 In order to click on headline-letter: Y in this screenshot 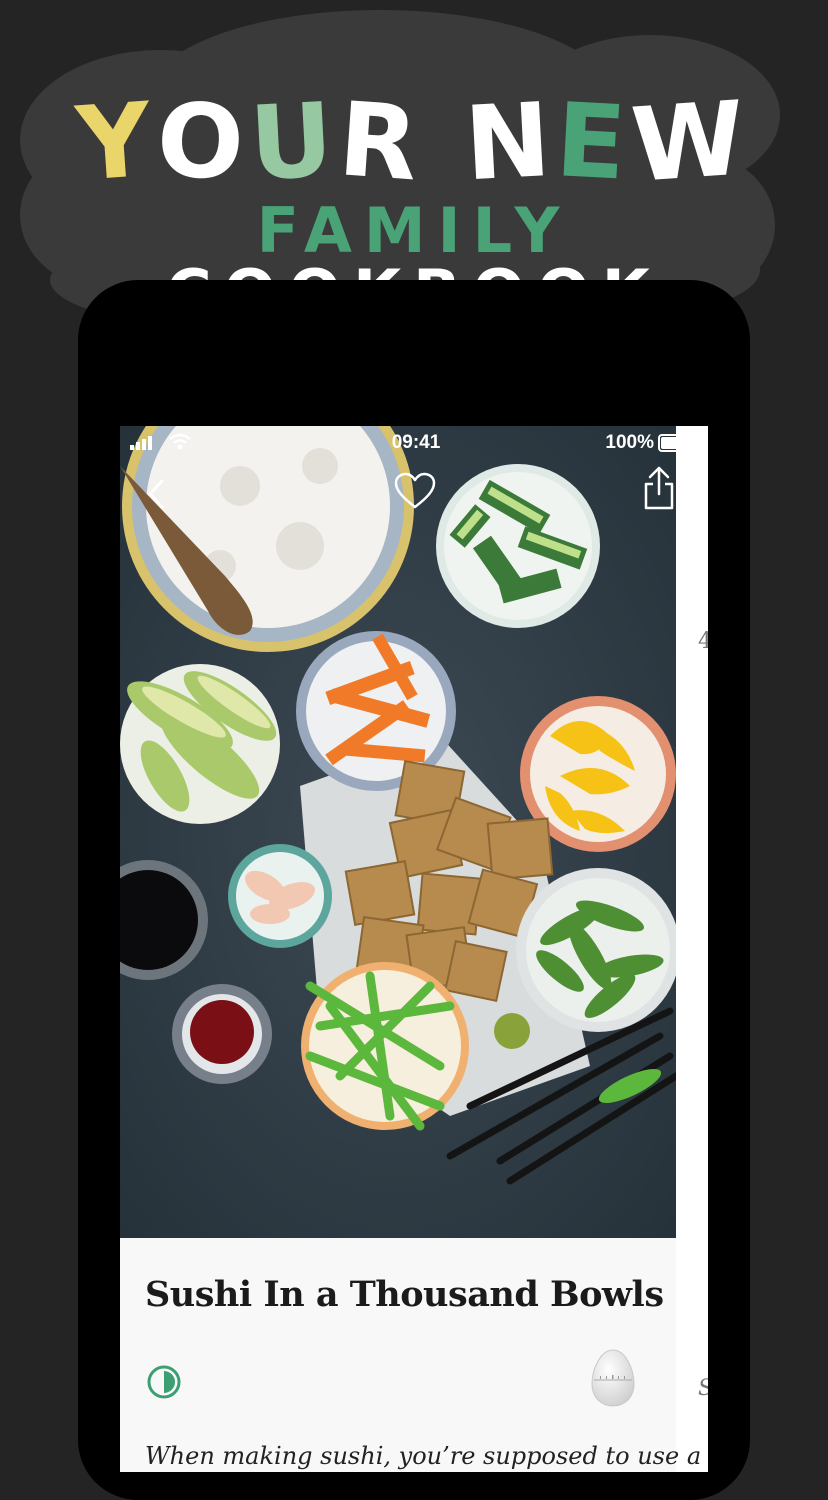, I will do `click(117, 142)`.